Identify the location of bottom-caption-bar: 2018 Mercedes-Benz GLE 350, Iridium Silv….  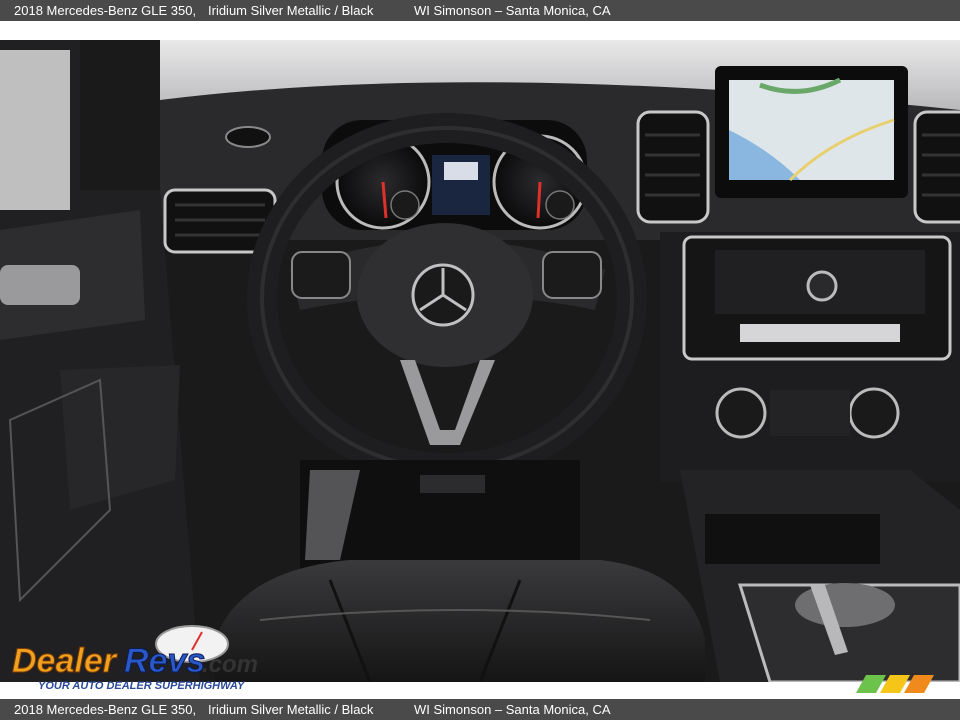
(480, 709).